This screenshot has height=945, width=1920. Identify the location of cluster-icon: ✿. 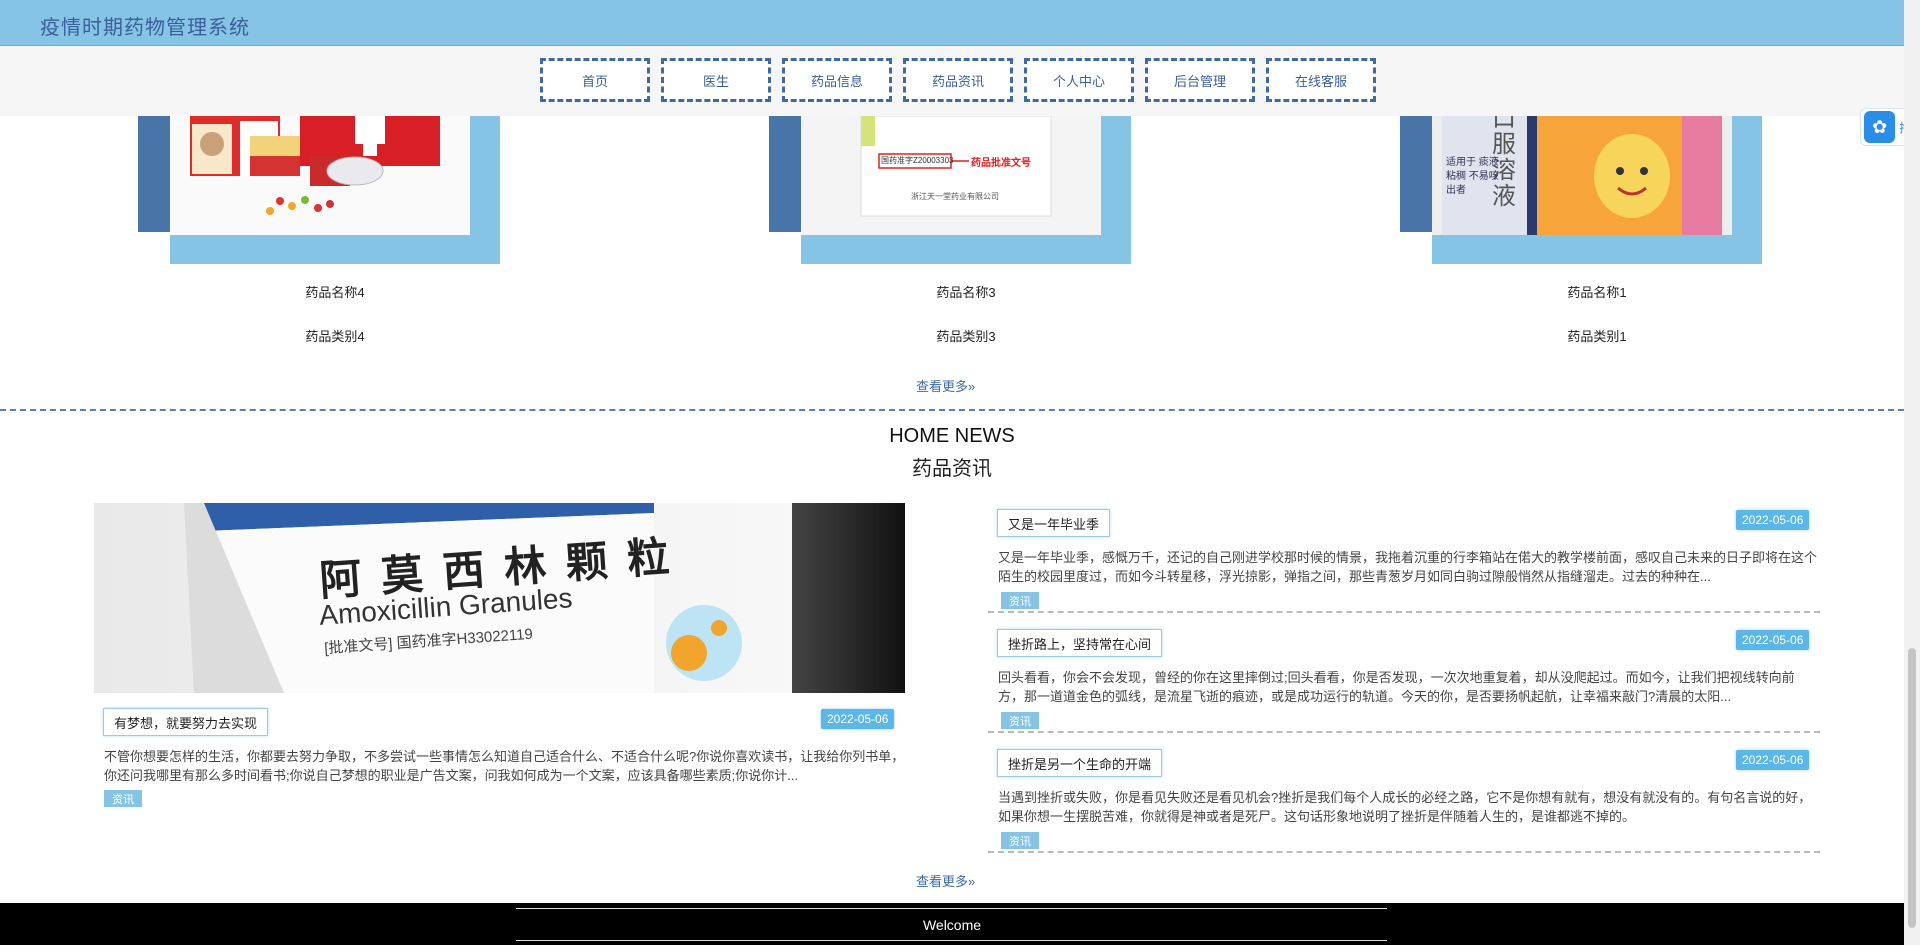
(1880, 127).